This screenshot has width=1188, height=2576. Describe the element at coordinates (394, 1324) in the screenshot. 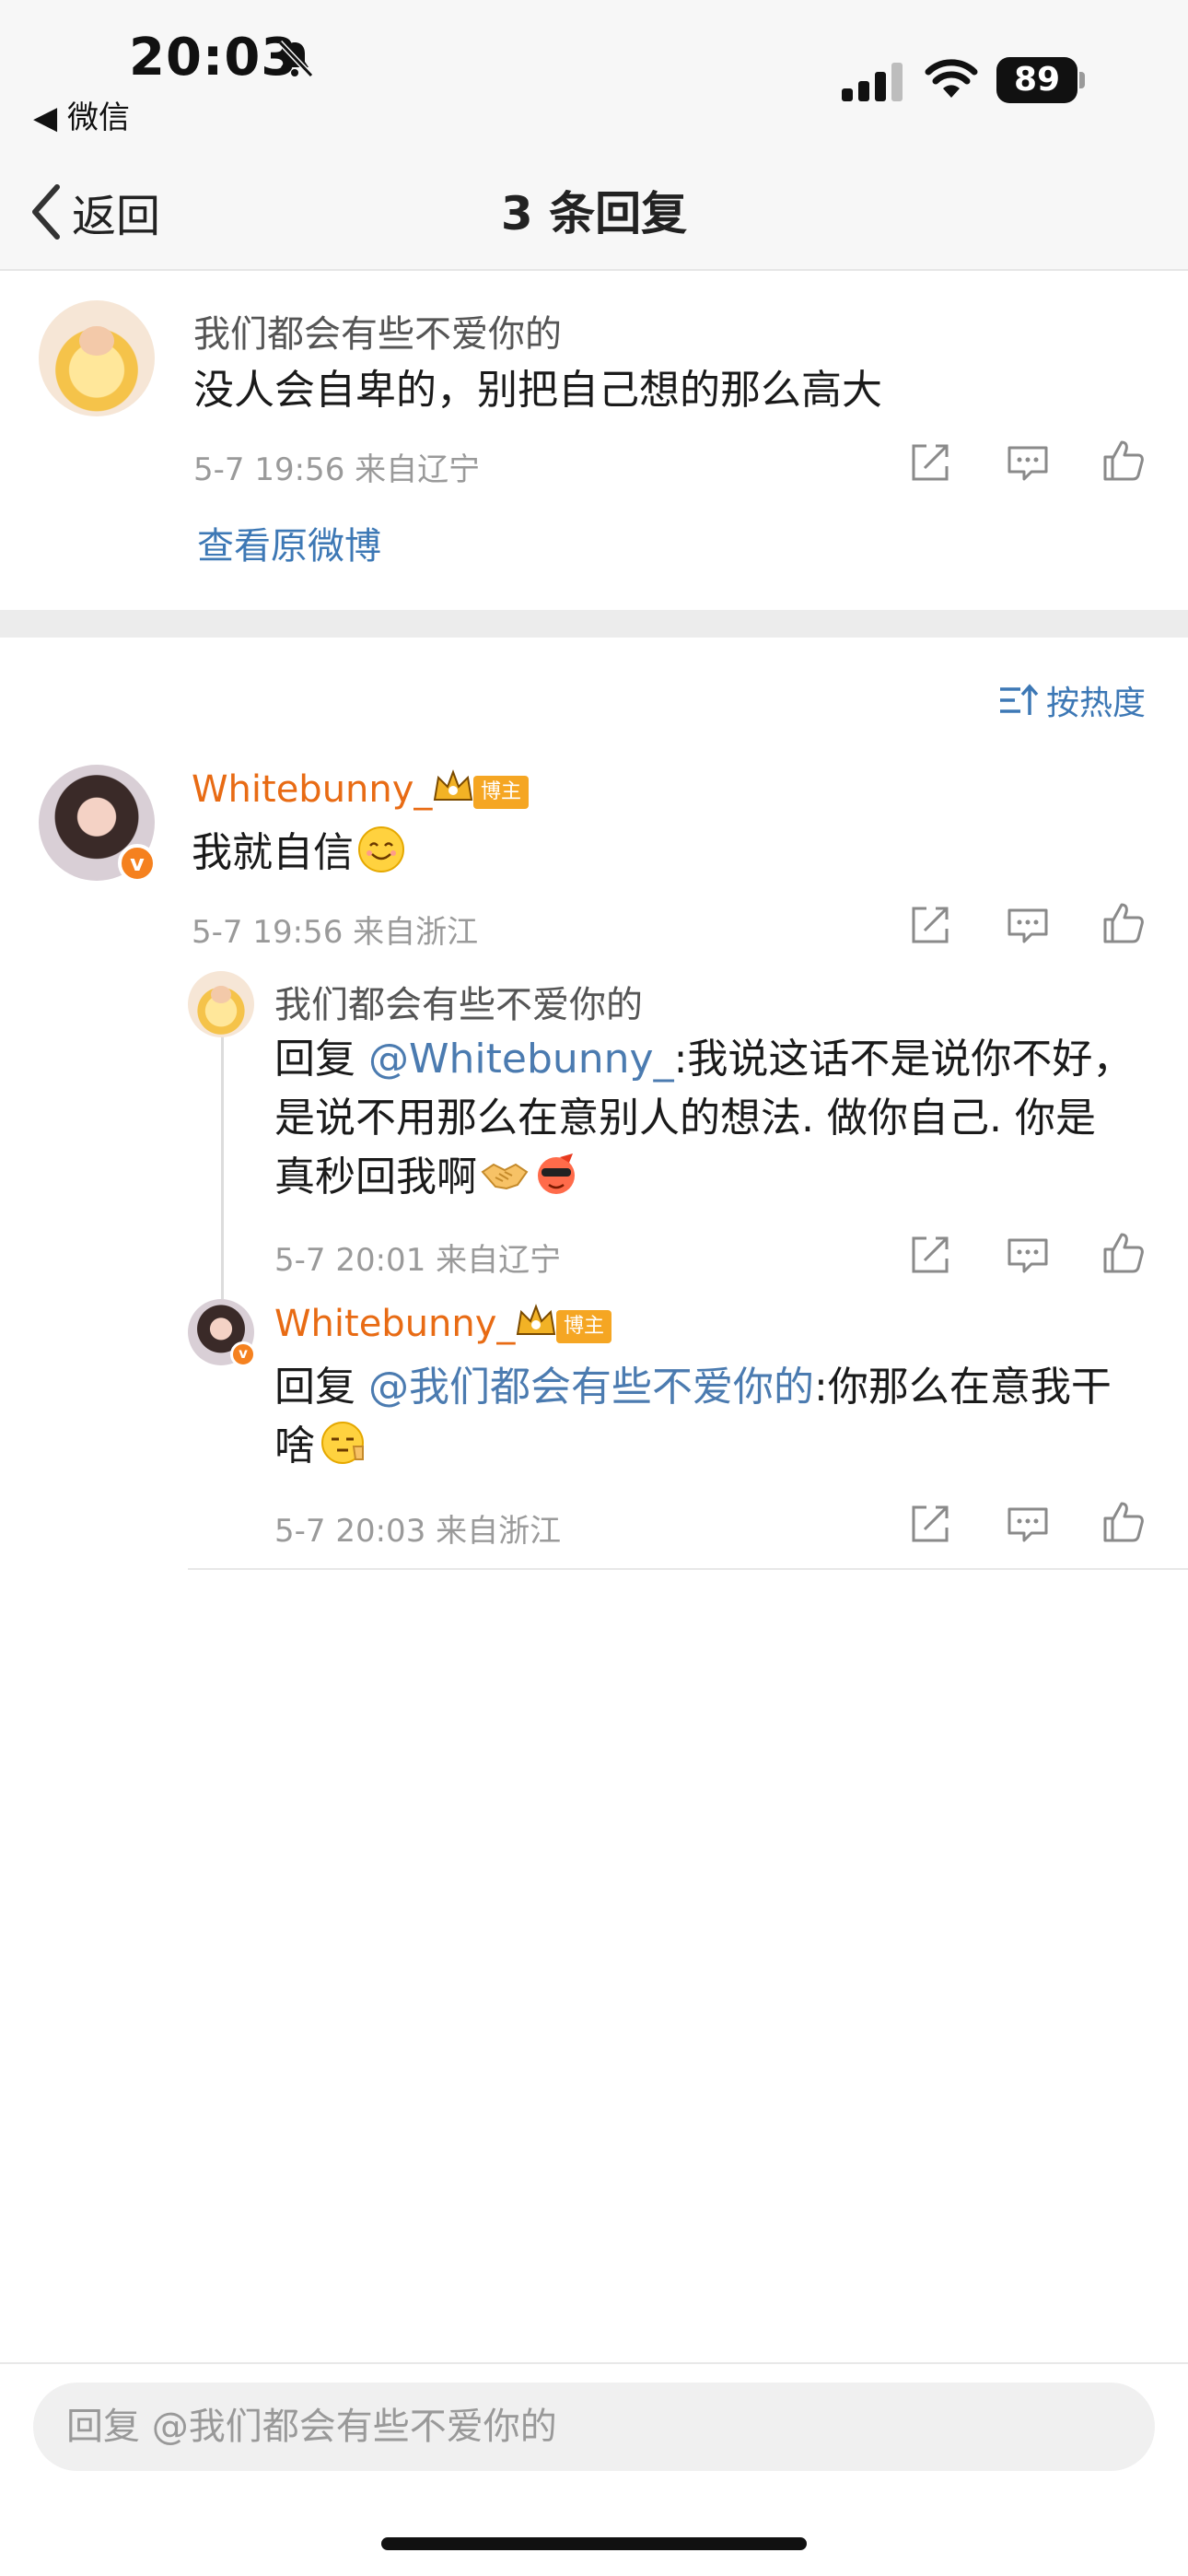

I see `reply-username: Whitebunny_` at that location.